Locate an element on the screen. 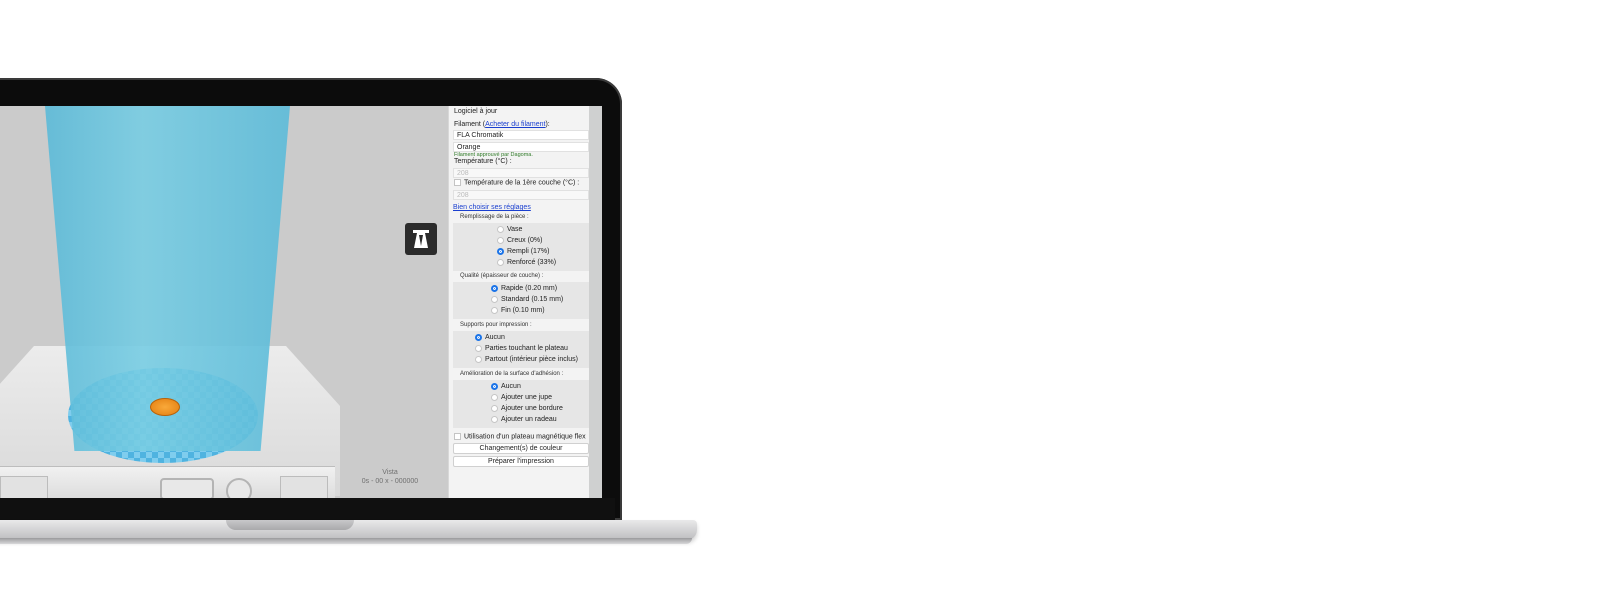 Image resolution: width=1600 pixels, height=600 pixels. magnetic-plate-checkbox is located at coordinates (457, 436).